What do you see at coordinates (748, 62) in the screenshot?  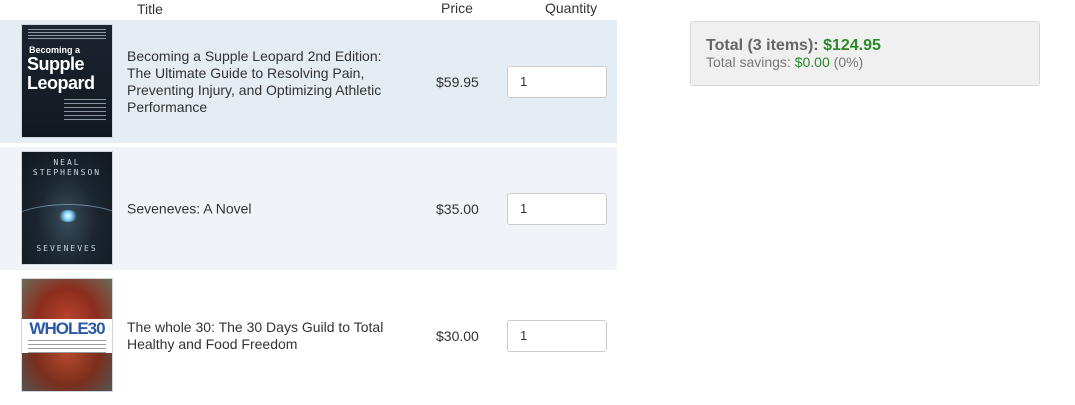 I see `savings-label: Total savings:` at bounding box center [748, 62].